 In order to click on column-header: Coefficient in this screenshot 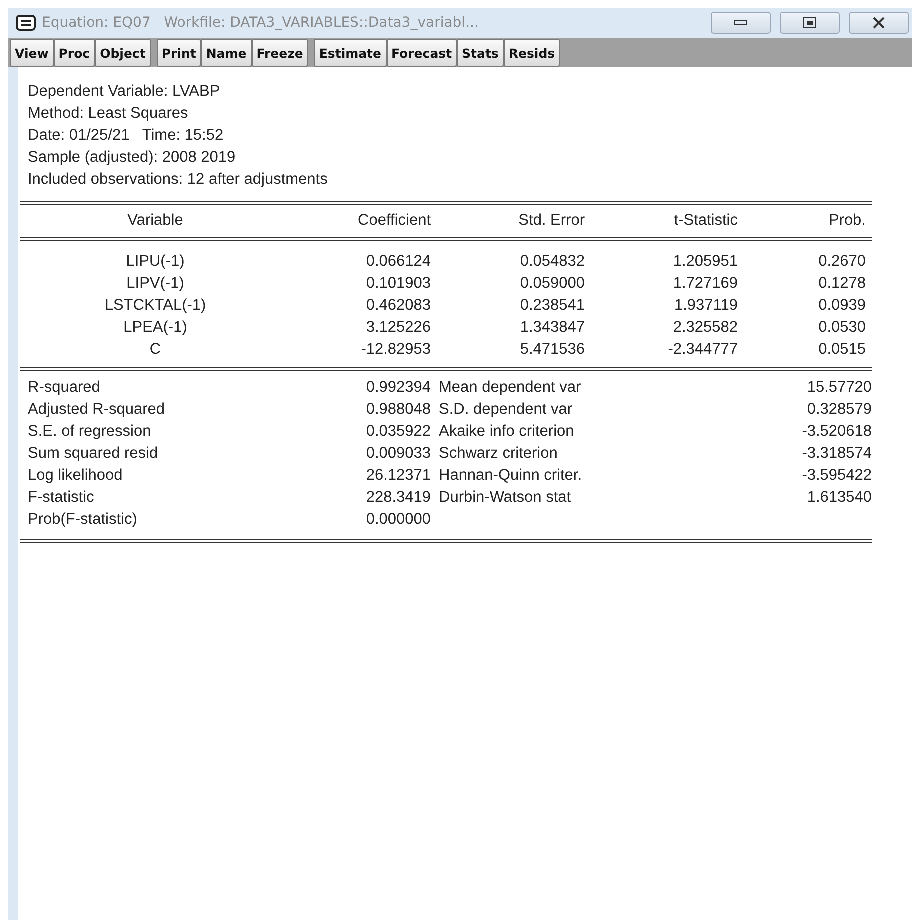, I will do `click(394, 221)`.